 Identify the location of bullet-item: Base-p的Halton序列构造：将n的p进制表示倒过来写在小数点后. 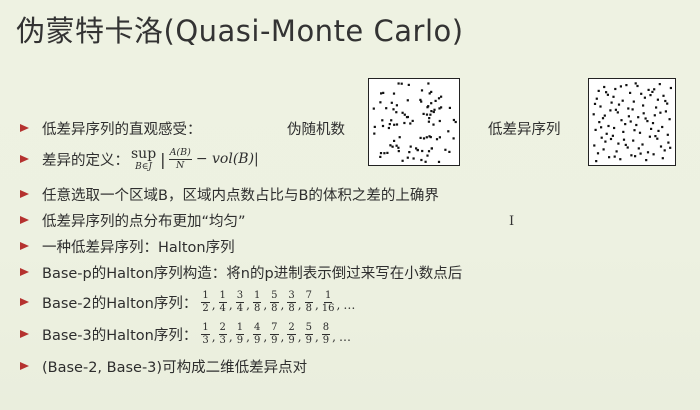
(241, 272).